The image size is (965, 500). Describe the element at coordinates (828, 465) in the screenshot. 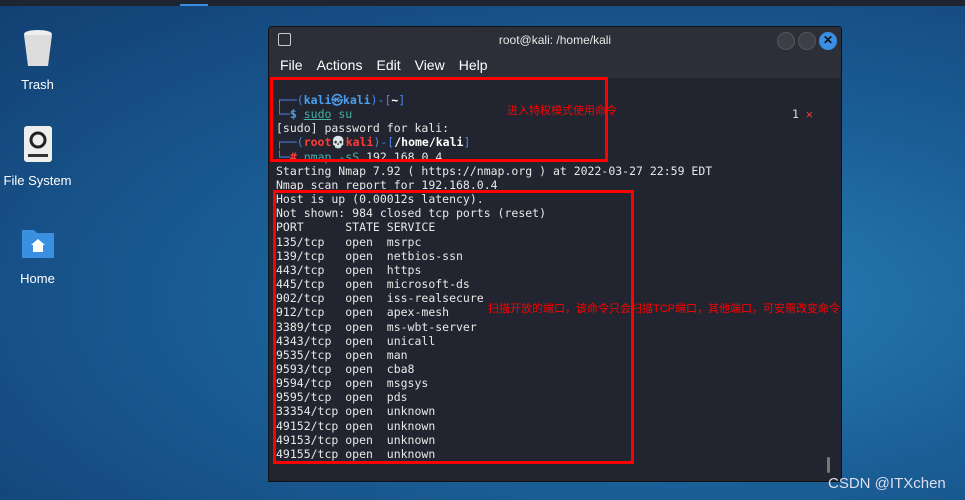

I see `scrollbar` at that location.